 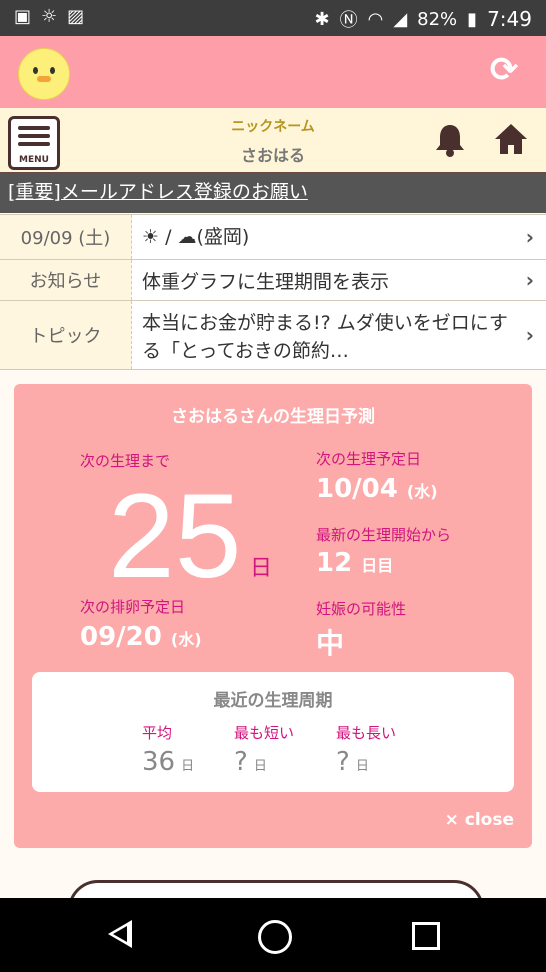 What do you see at coordinates (472, 19) in the screenshot?
I see `battery-icon: ▮` at bounding box center [472, 19].